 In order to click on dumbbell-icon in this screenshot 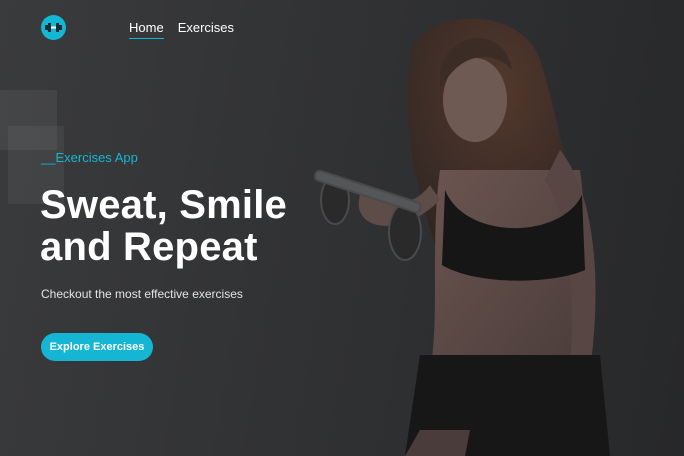, I will do `click(53, 27)`.